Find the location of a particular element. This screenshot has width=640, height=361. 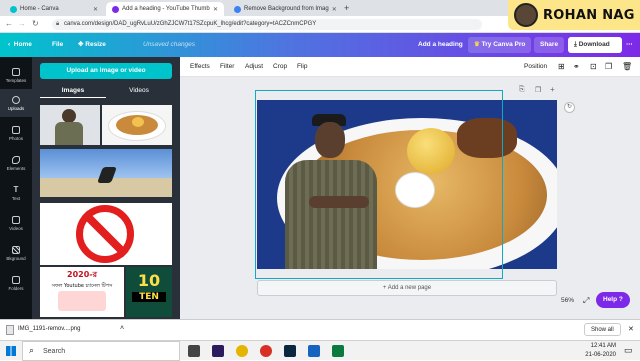

thumb-tips-text: সফল Youtube চ্যানেল টিপস is located at coordinates (82, 286).